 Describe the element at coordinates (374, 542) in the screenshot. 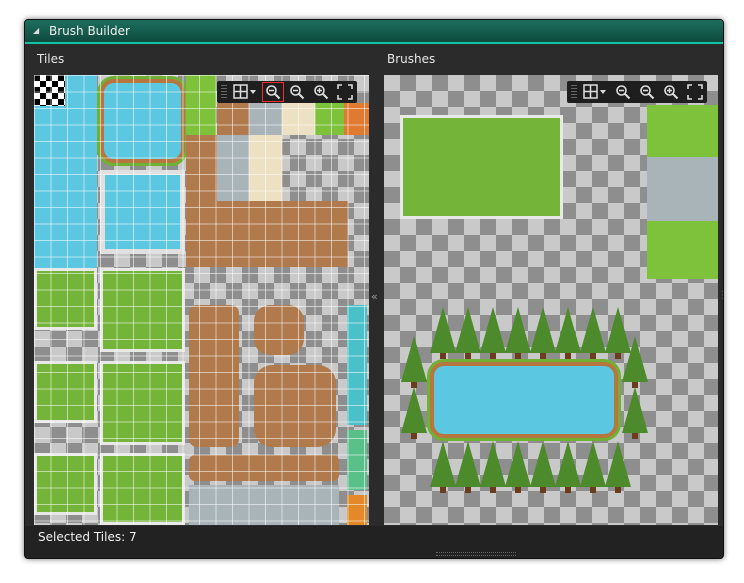

I see `status-bar: Selected Tiles: 7` at that location.